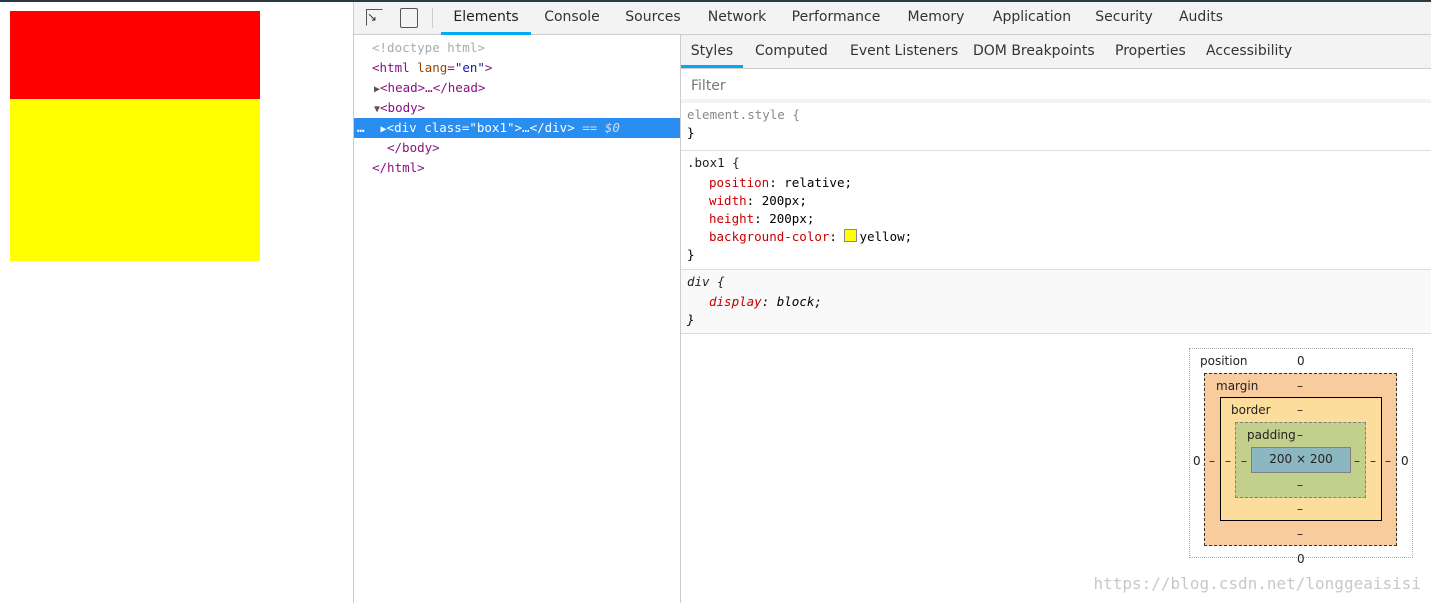  Describe the element at coordinates (1057, 86) in the screenshot. I see `filter-input: Filter` at that location.